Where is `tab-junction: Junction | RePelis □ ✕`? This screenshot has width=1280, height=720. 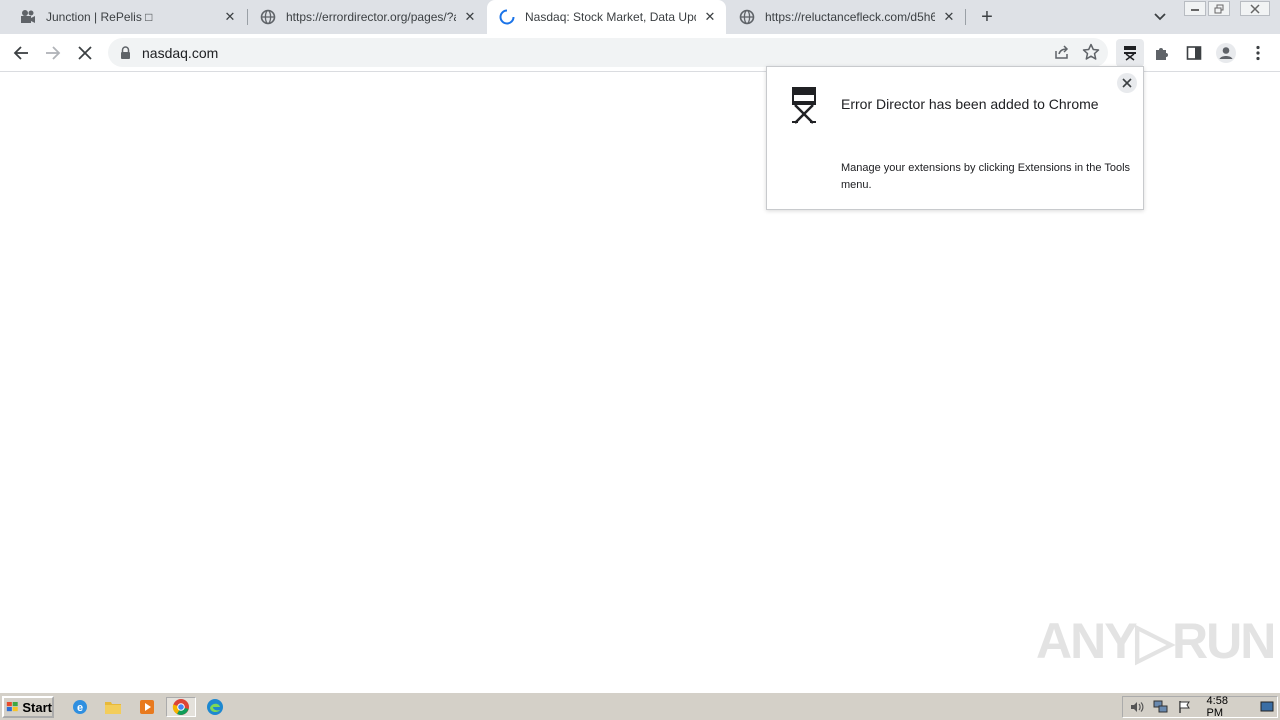
tab-junction: Junction | RePelis □ ✕ is located at coordinates (127, 17).